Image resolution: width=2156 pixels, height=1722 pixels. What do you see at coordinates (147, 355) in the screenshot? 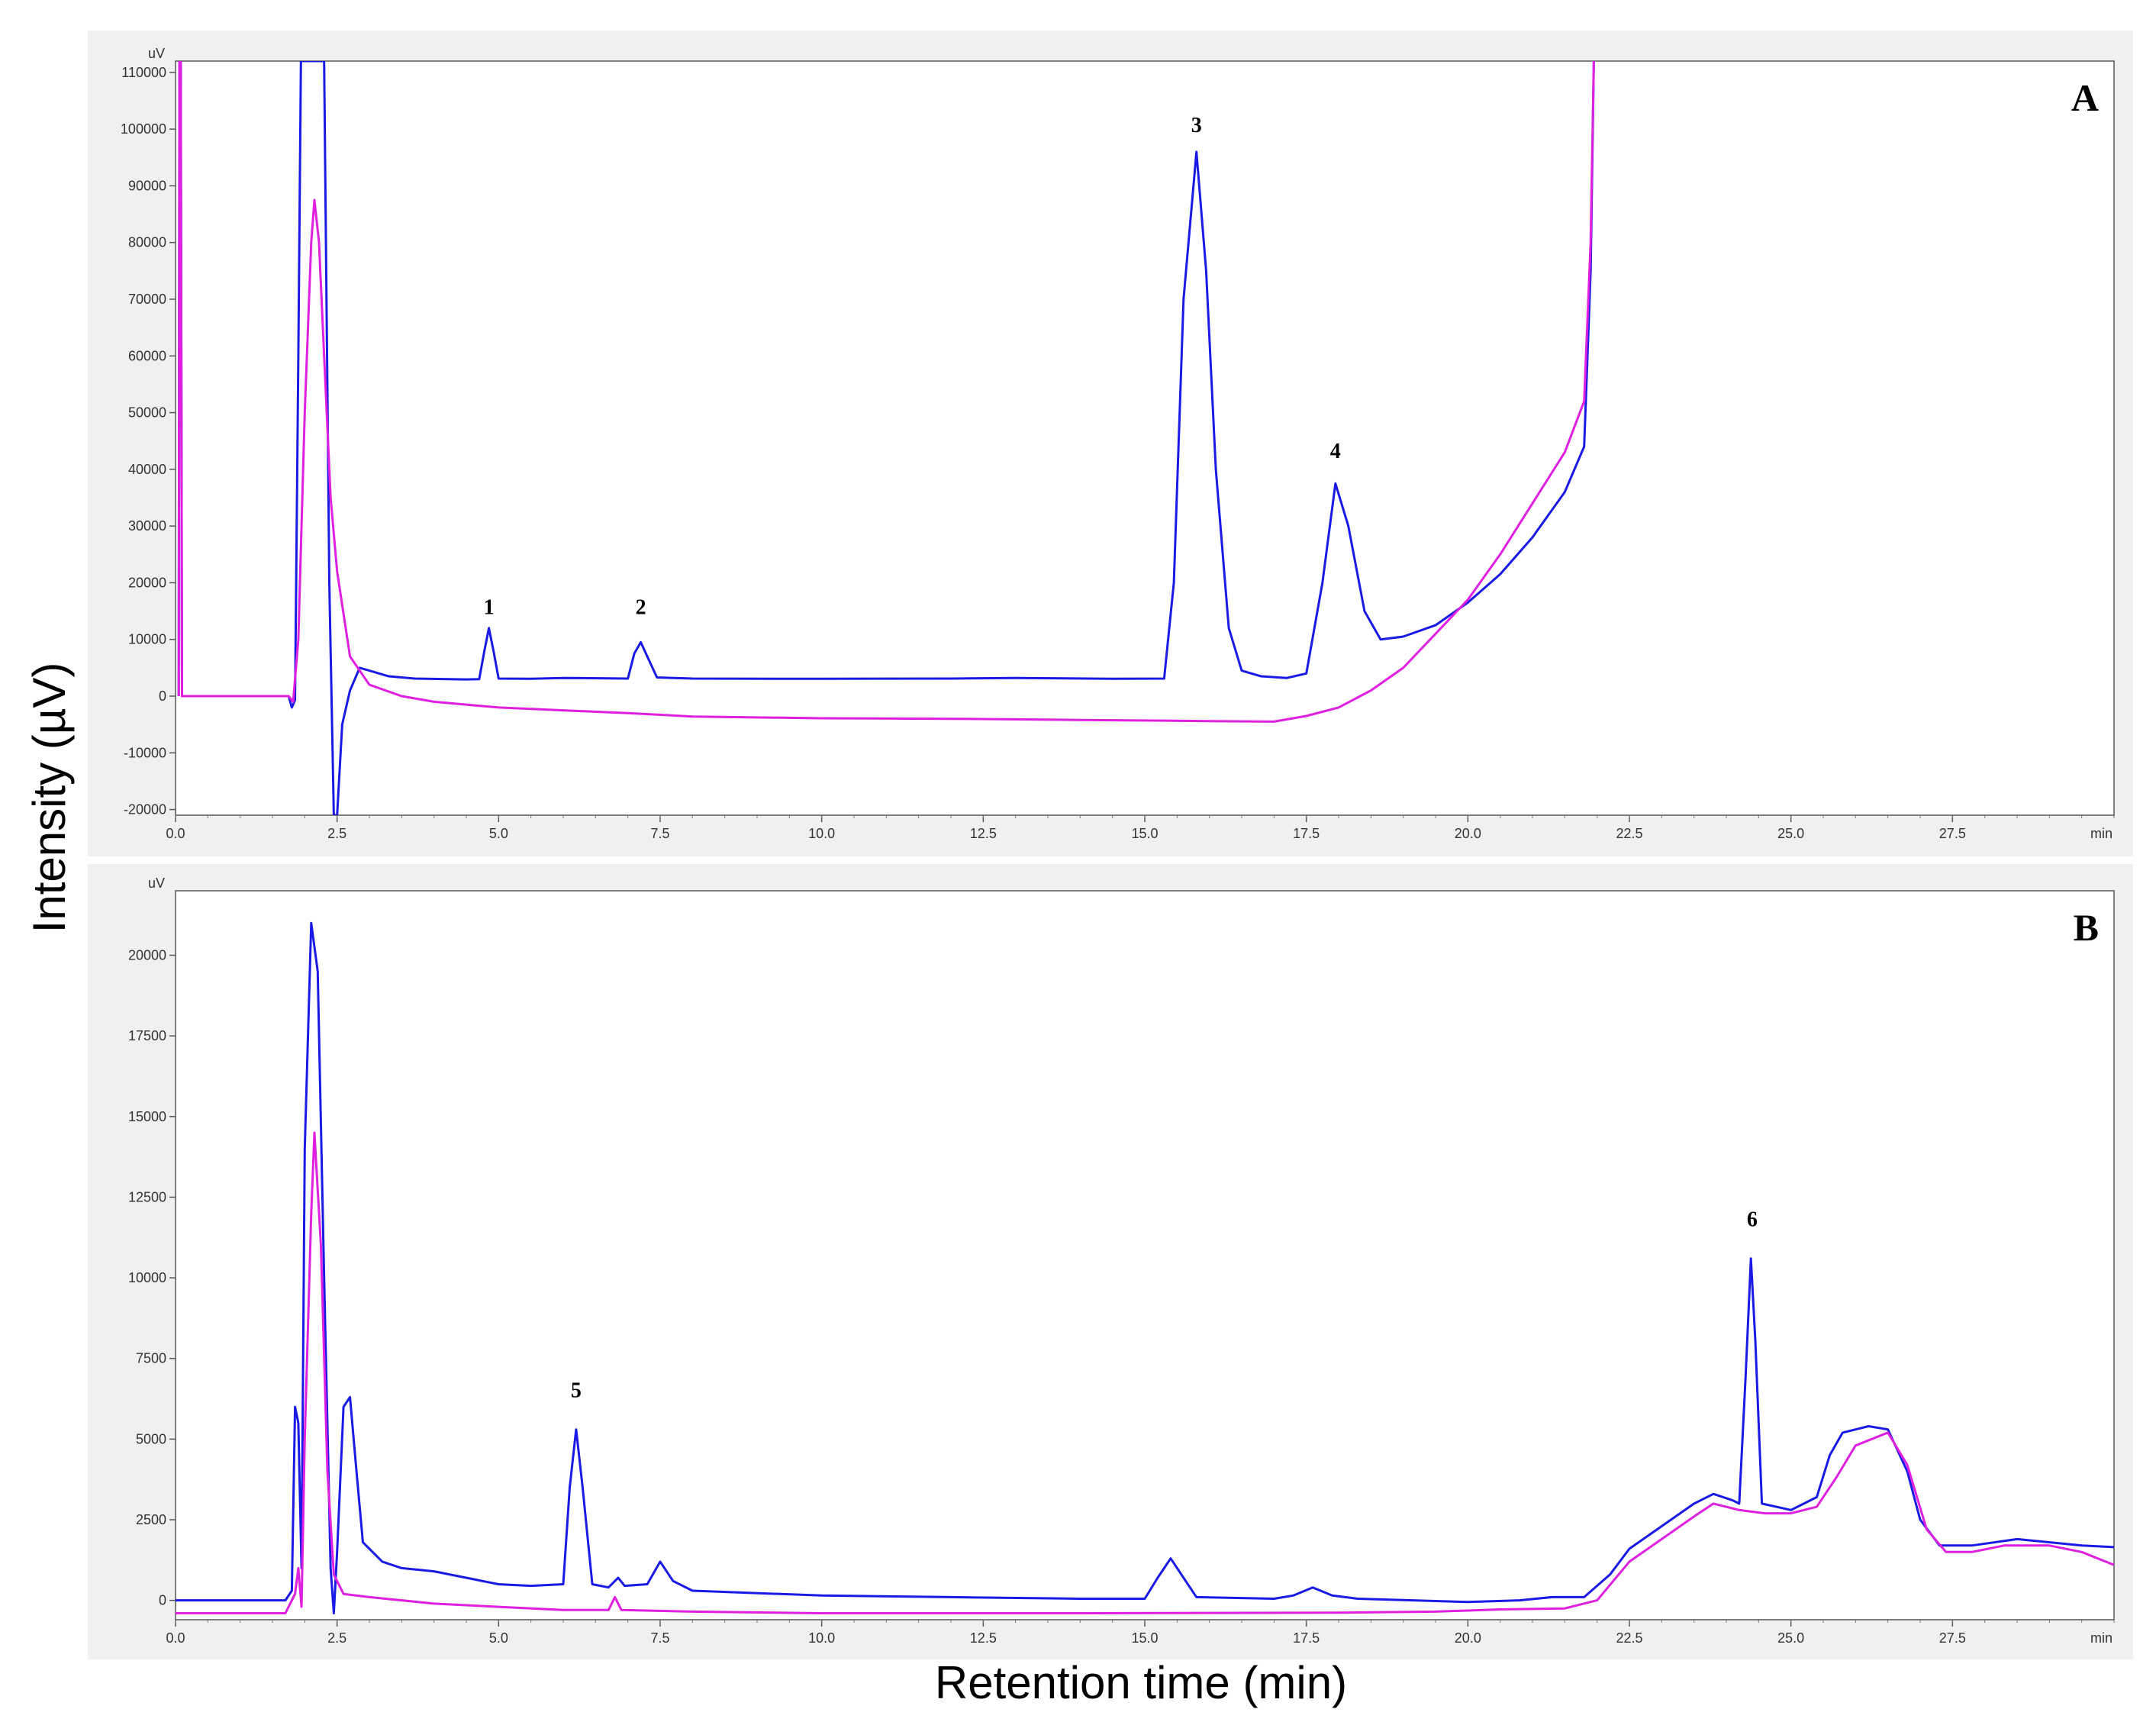
I see `y-tick-label: 60000` at bounding box center [147, 355].